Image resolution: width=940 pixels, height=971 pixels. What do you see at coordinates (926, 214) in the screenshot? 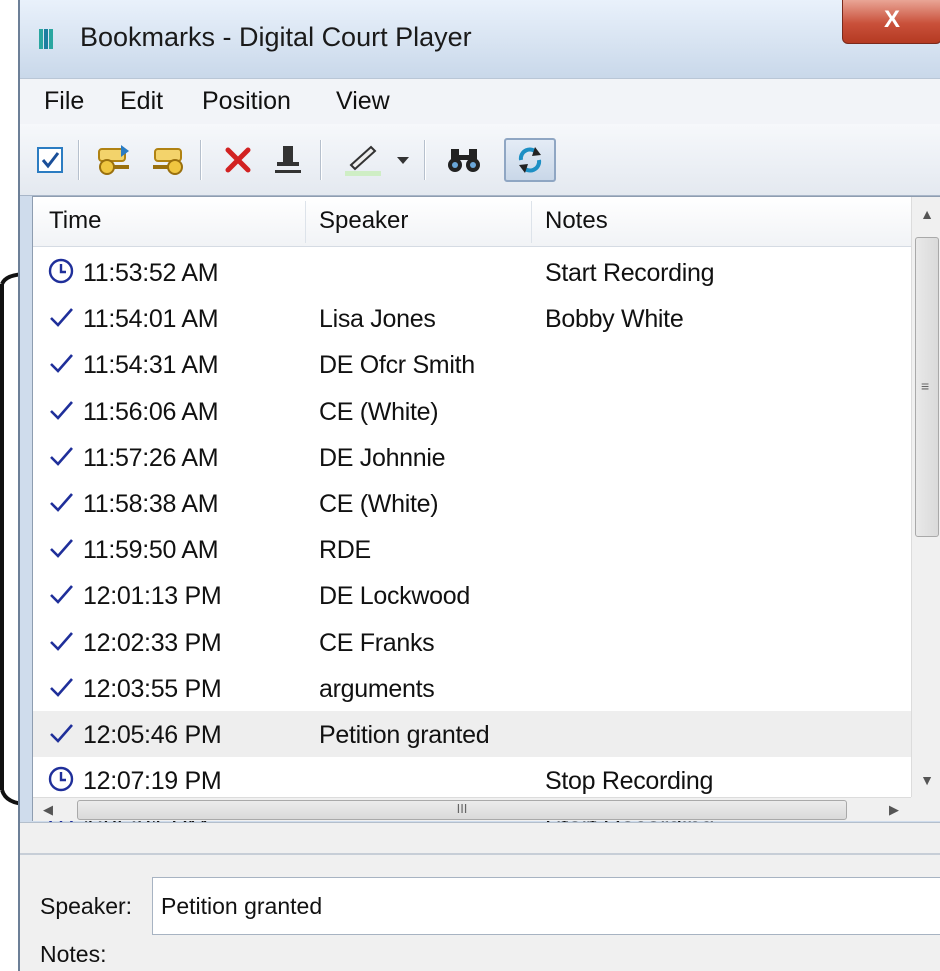
I see `scroll-up-arrow-icon: ▲` at bounding box center [926, 214].